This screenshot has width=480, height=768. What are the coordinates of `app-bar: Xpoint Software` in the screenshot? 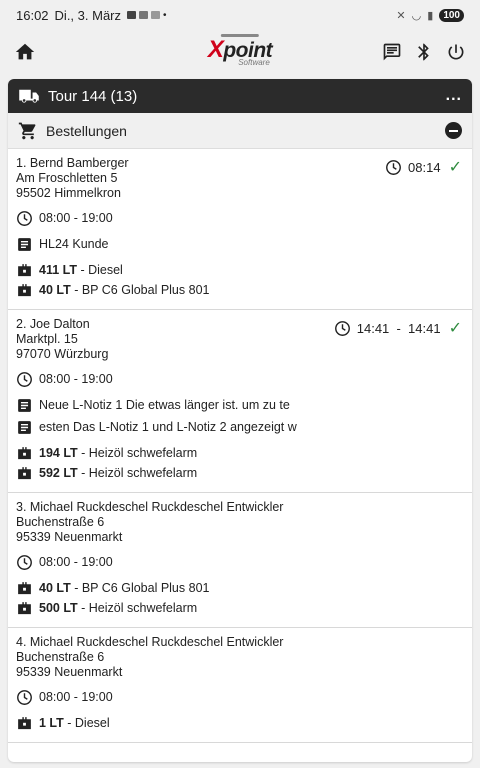 It's located at (240, 52).